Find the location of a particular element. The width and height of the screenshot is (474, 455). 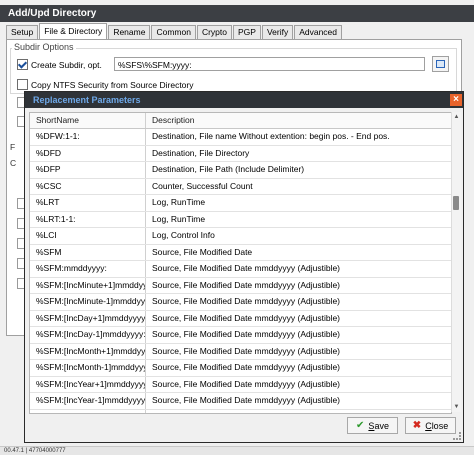

cell-shortname: %SFM:[IncMinute-1]mmddyyyy: is located at coordinates (88, 302).